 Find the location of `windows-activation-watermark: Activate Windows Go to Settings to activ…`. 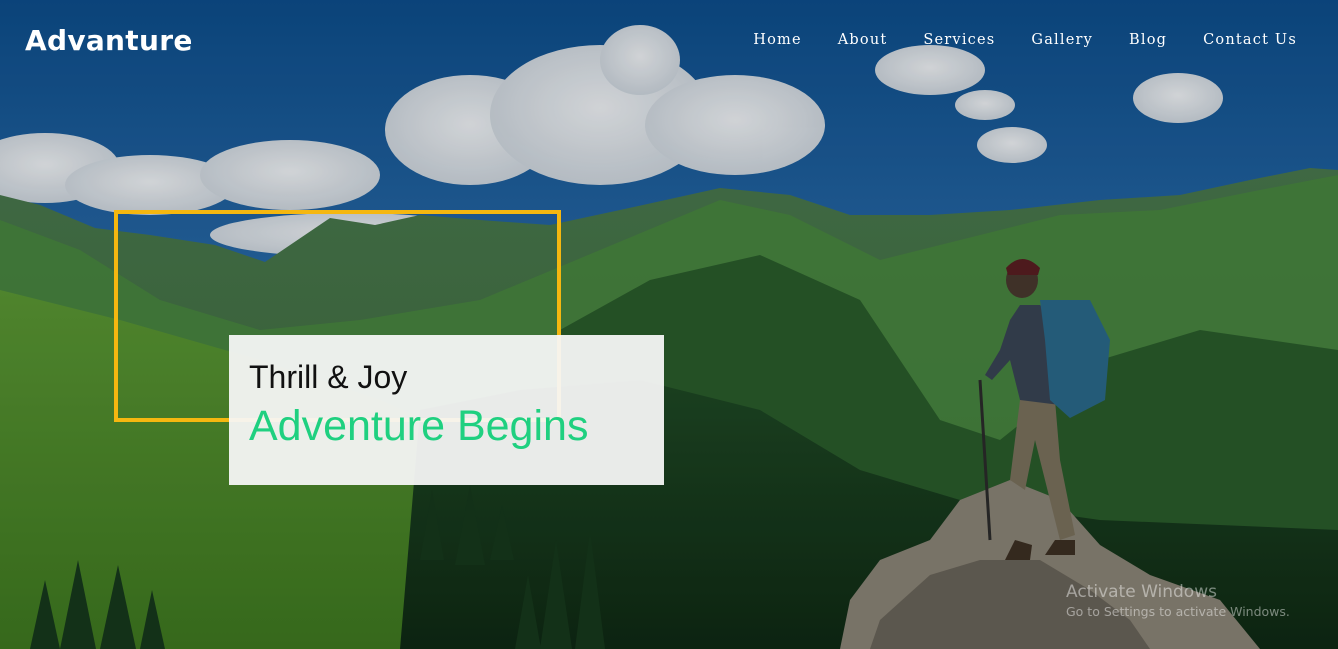

windows-activation-watermark: Activate Windows Go to Settings to activ… is located at coordinates (1178, 601).